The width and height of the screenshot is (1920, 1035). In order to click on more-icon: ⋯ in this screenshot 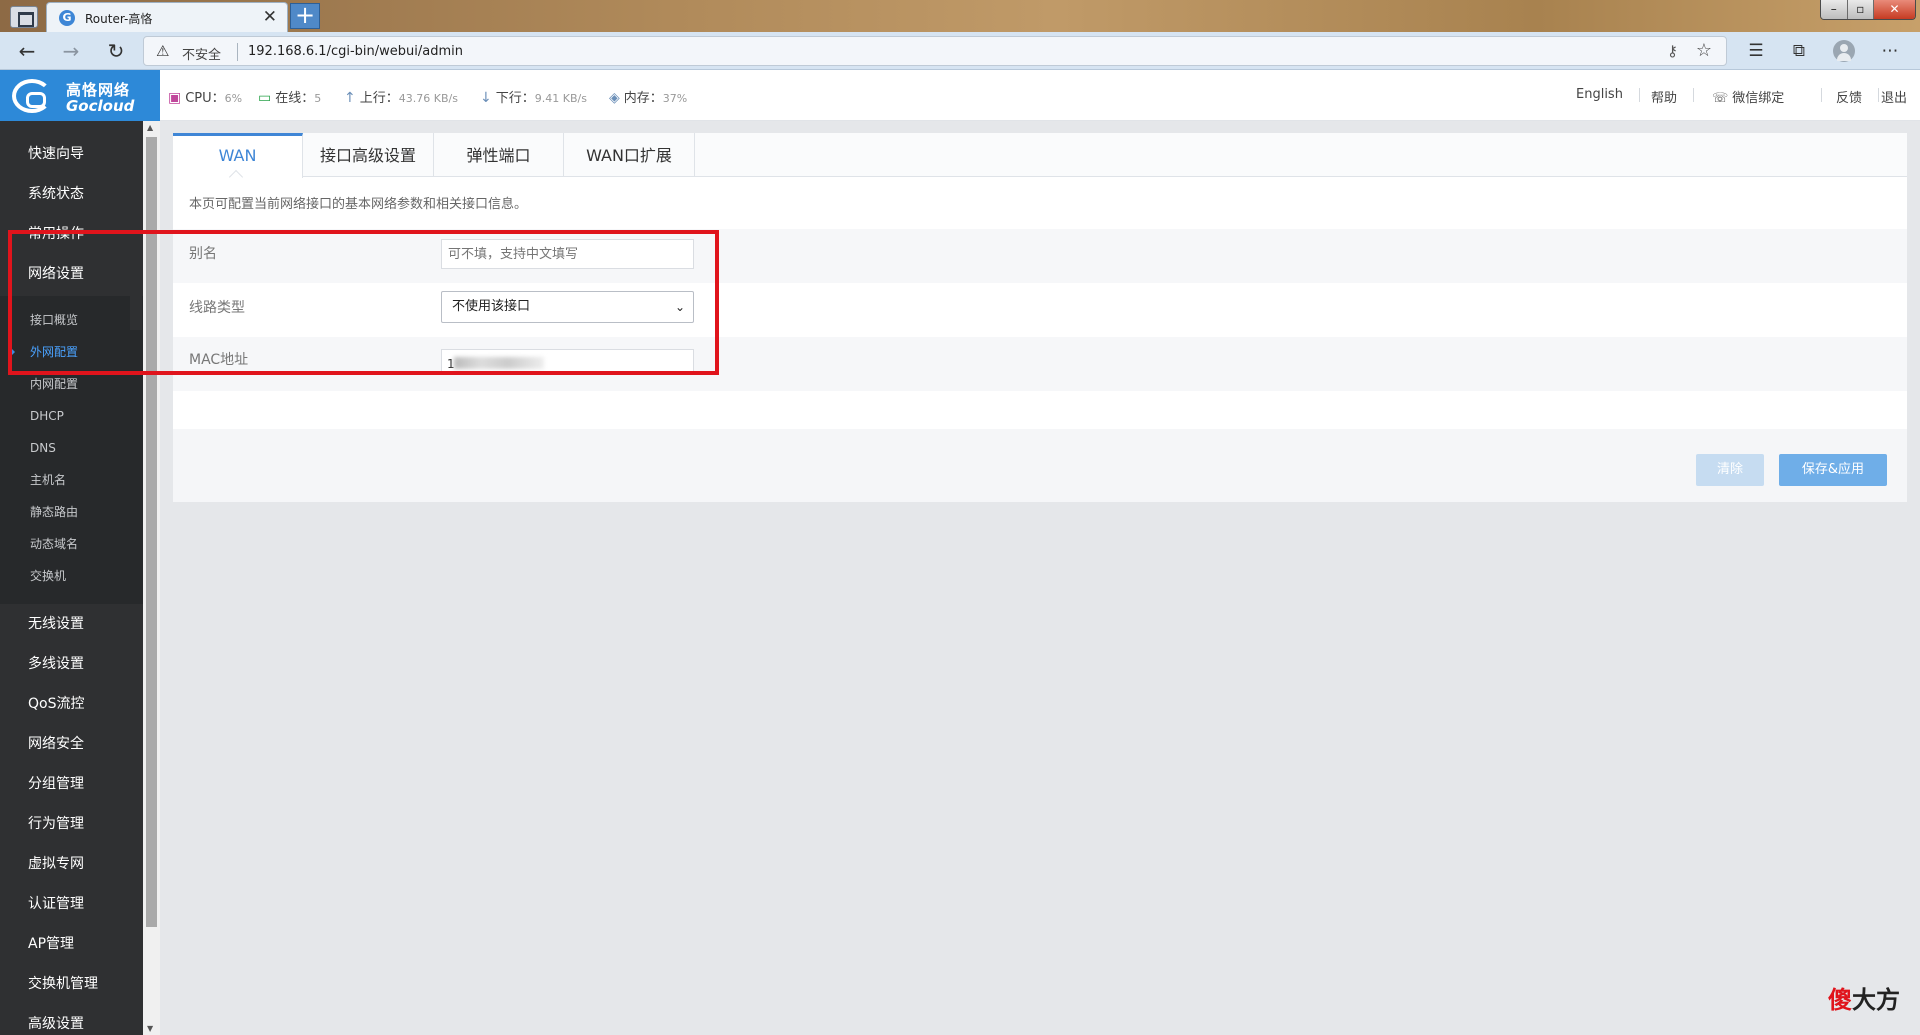, I will do `click(1890, 51)`.